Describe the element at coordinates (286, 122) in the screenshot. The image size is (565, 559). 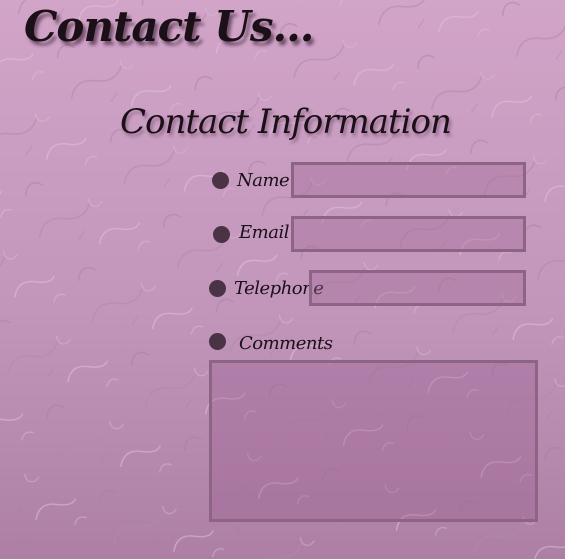
I see `contact-information-heading: Contact Information` at that location.